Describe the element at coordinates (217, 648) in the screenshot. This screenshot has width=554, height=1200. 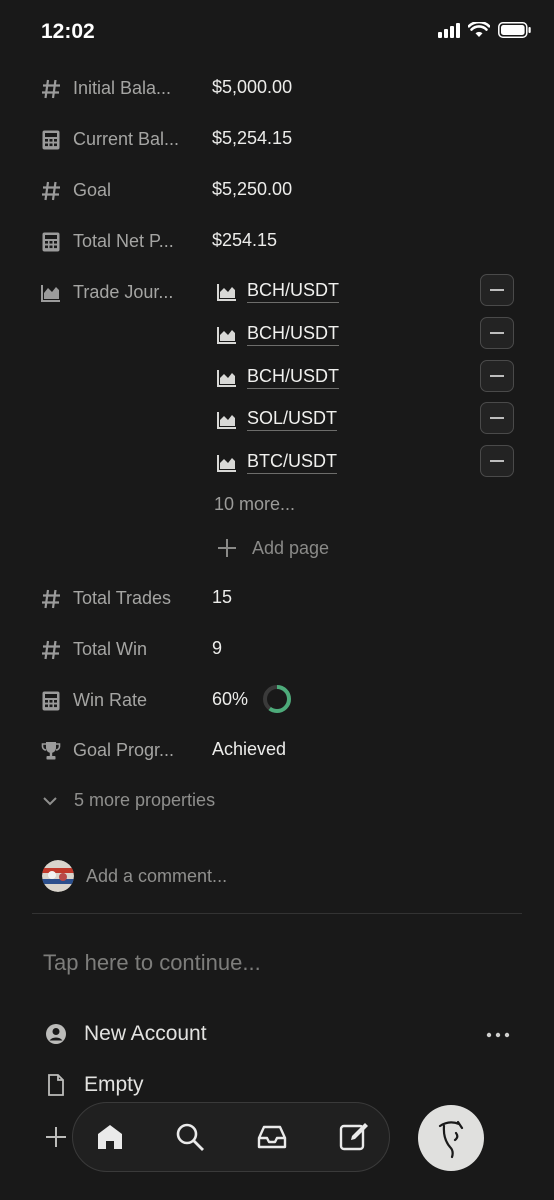
I see `property-value: 9` at that location.